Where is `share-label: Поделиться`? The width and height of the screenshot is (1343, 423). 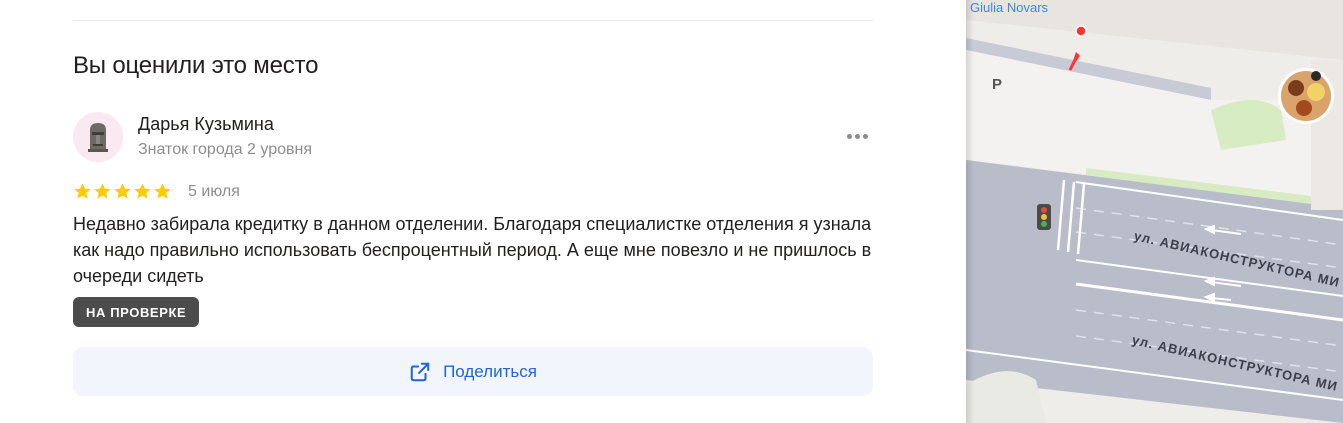 share-label: Поделиться is located at coordinates (490, 371).